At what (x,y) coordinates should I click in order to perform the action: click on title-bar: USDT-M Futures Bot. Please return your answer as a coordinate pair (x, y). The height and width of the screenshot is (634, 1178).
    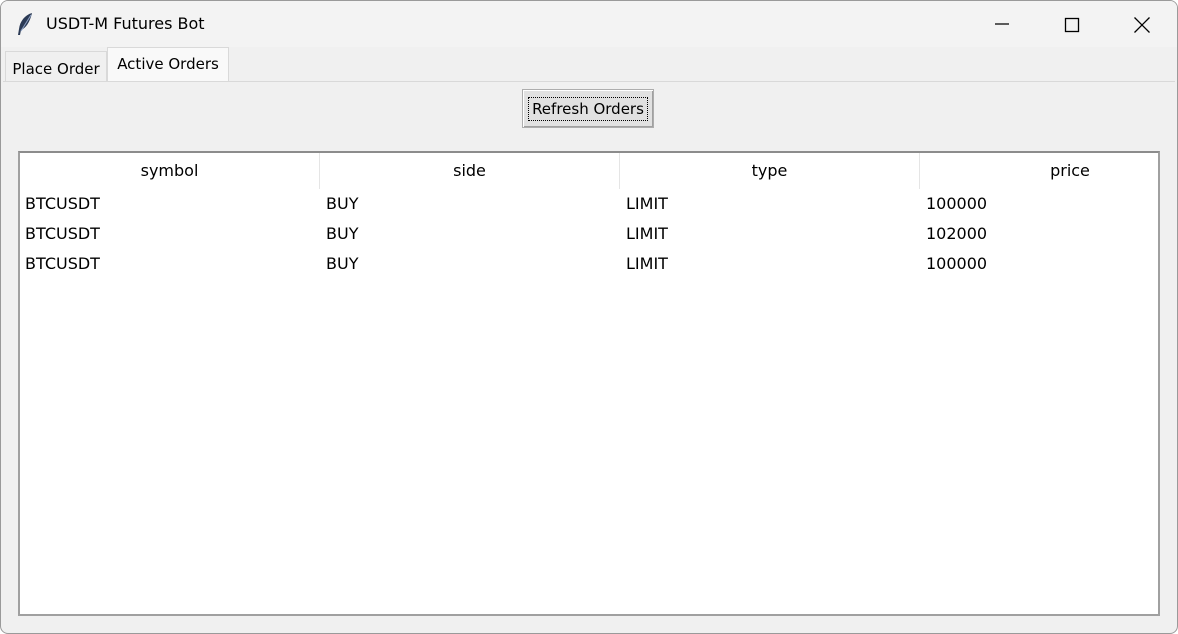
    Looking at the image, I should click on (589, 24).